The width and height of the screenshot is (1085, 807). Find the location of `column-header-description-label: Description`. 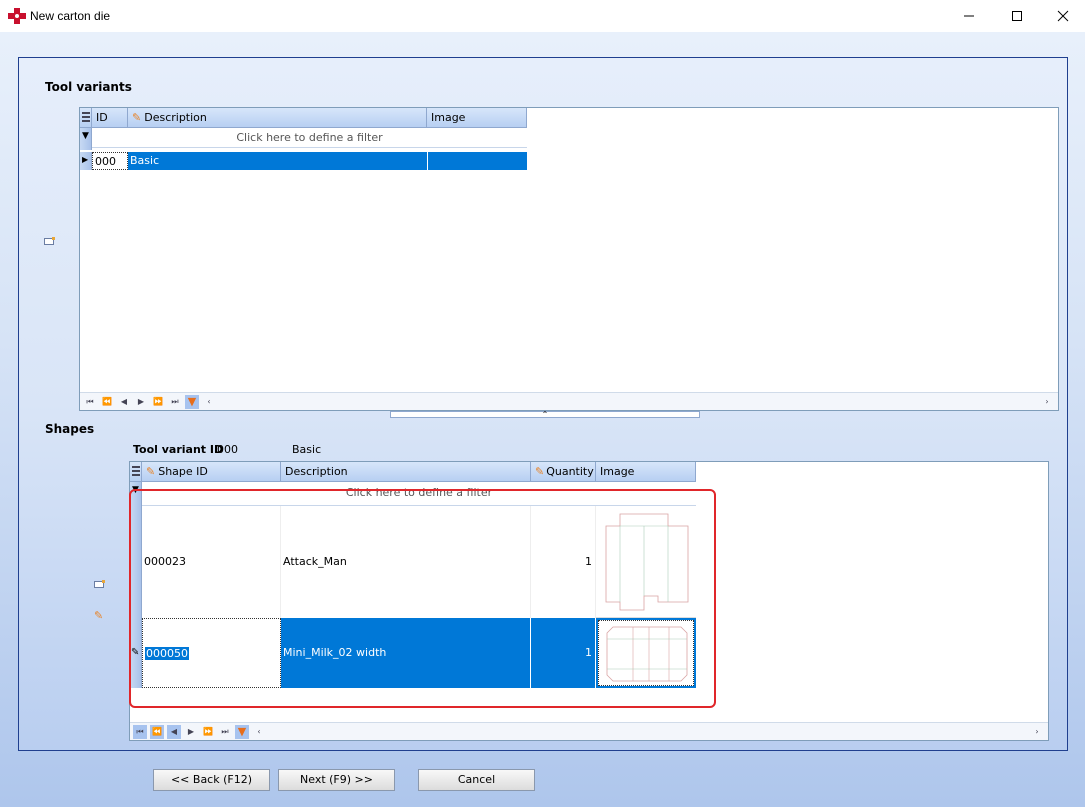

column-header-description-label: Description is located at coordinates (175, 117).